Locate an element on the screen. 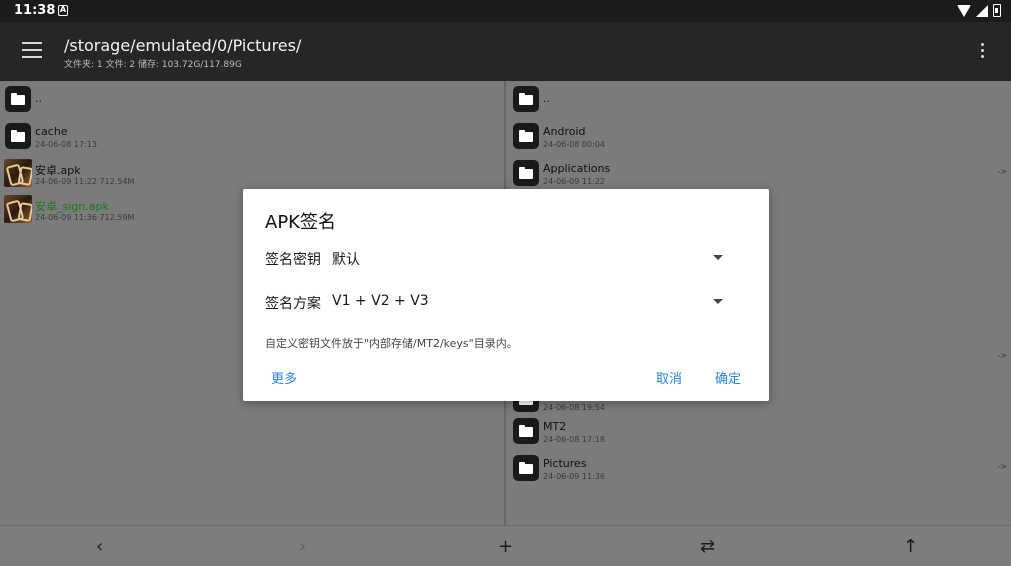 The image size is (1011, 566). cancel-button: 取消 is located at coordinates (669, 377).